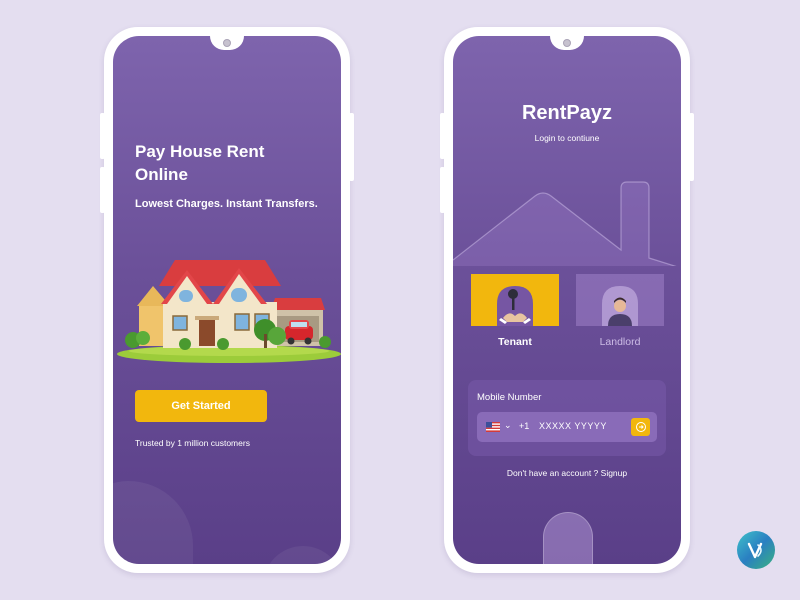  I want to click on get-started-button: Get Started, so click(201, 406).